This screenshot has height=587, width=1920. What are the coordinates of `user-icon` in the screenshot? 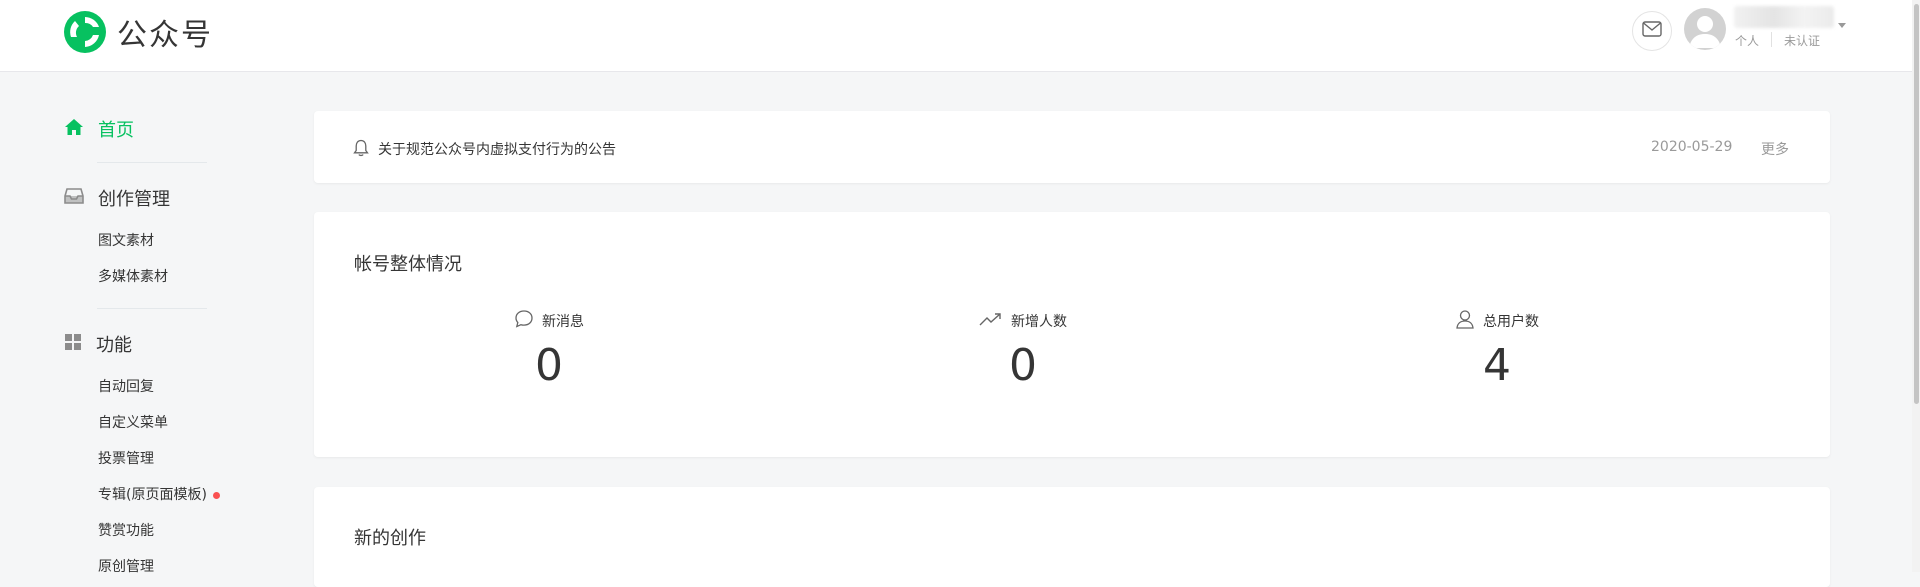 It's located at (1465, 321).